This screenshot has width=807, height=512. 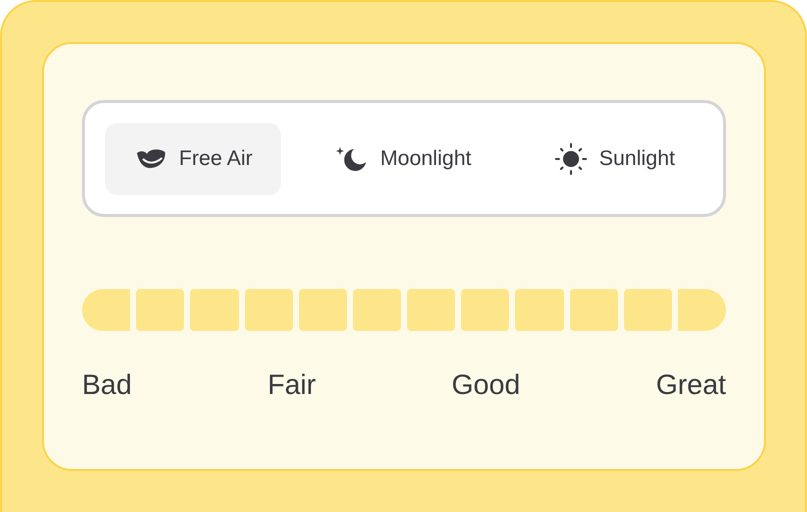 What do you see at coordinates (571, 158) in the screenshot?
I see `sun-icon` at bounding box center [571, 158].